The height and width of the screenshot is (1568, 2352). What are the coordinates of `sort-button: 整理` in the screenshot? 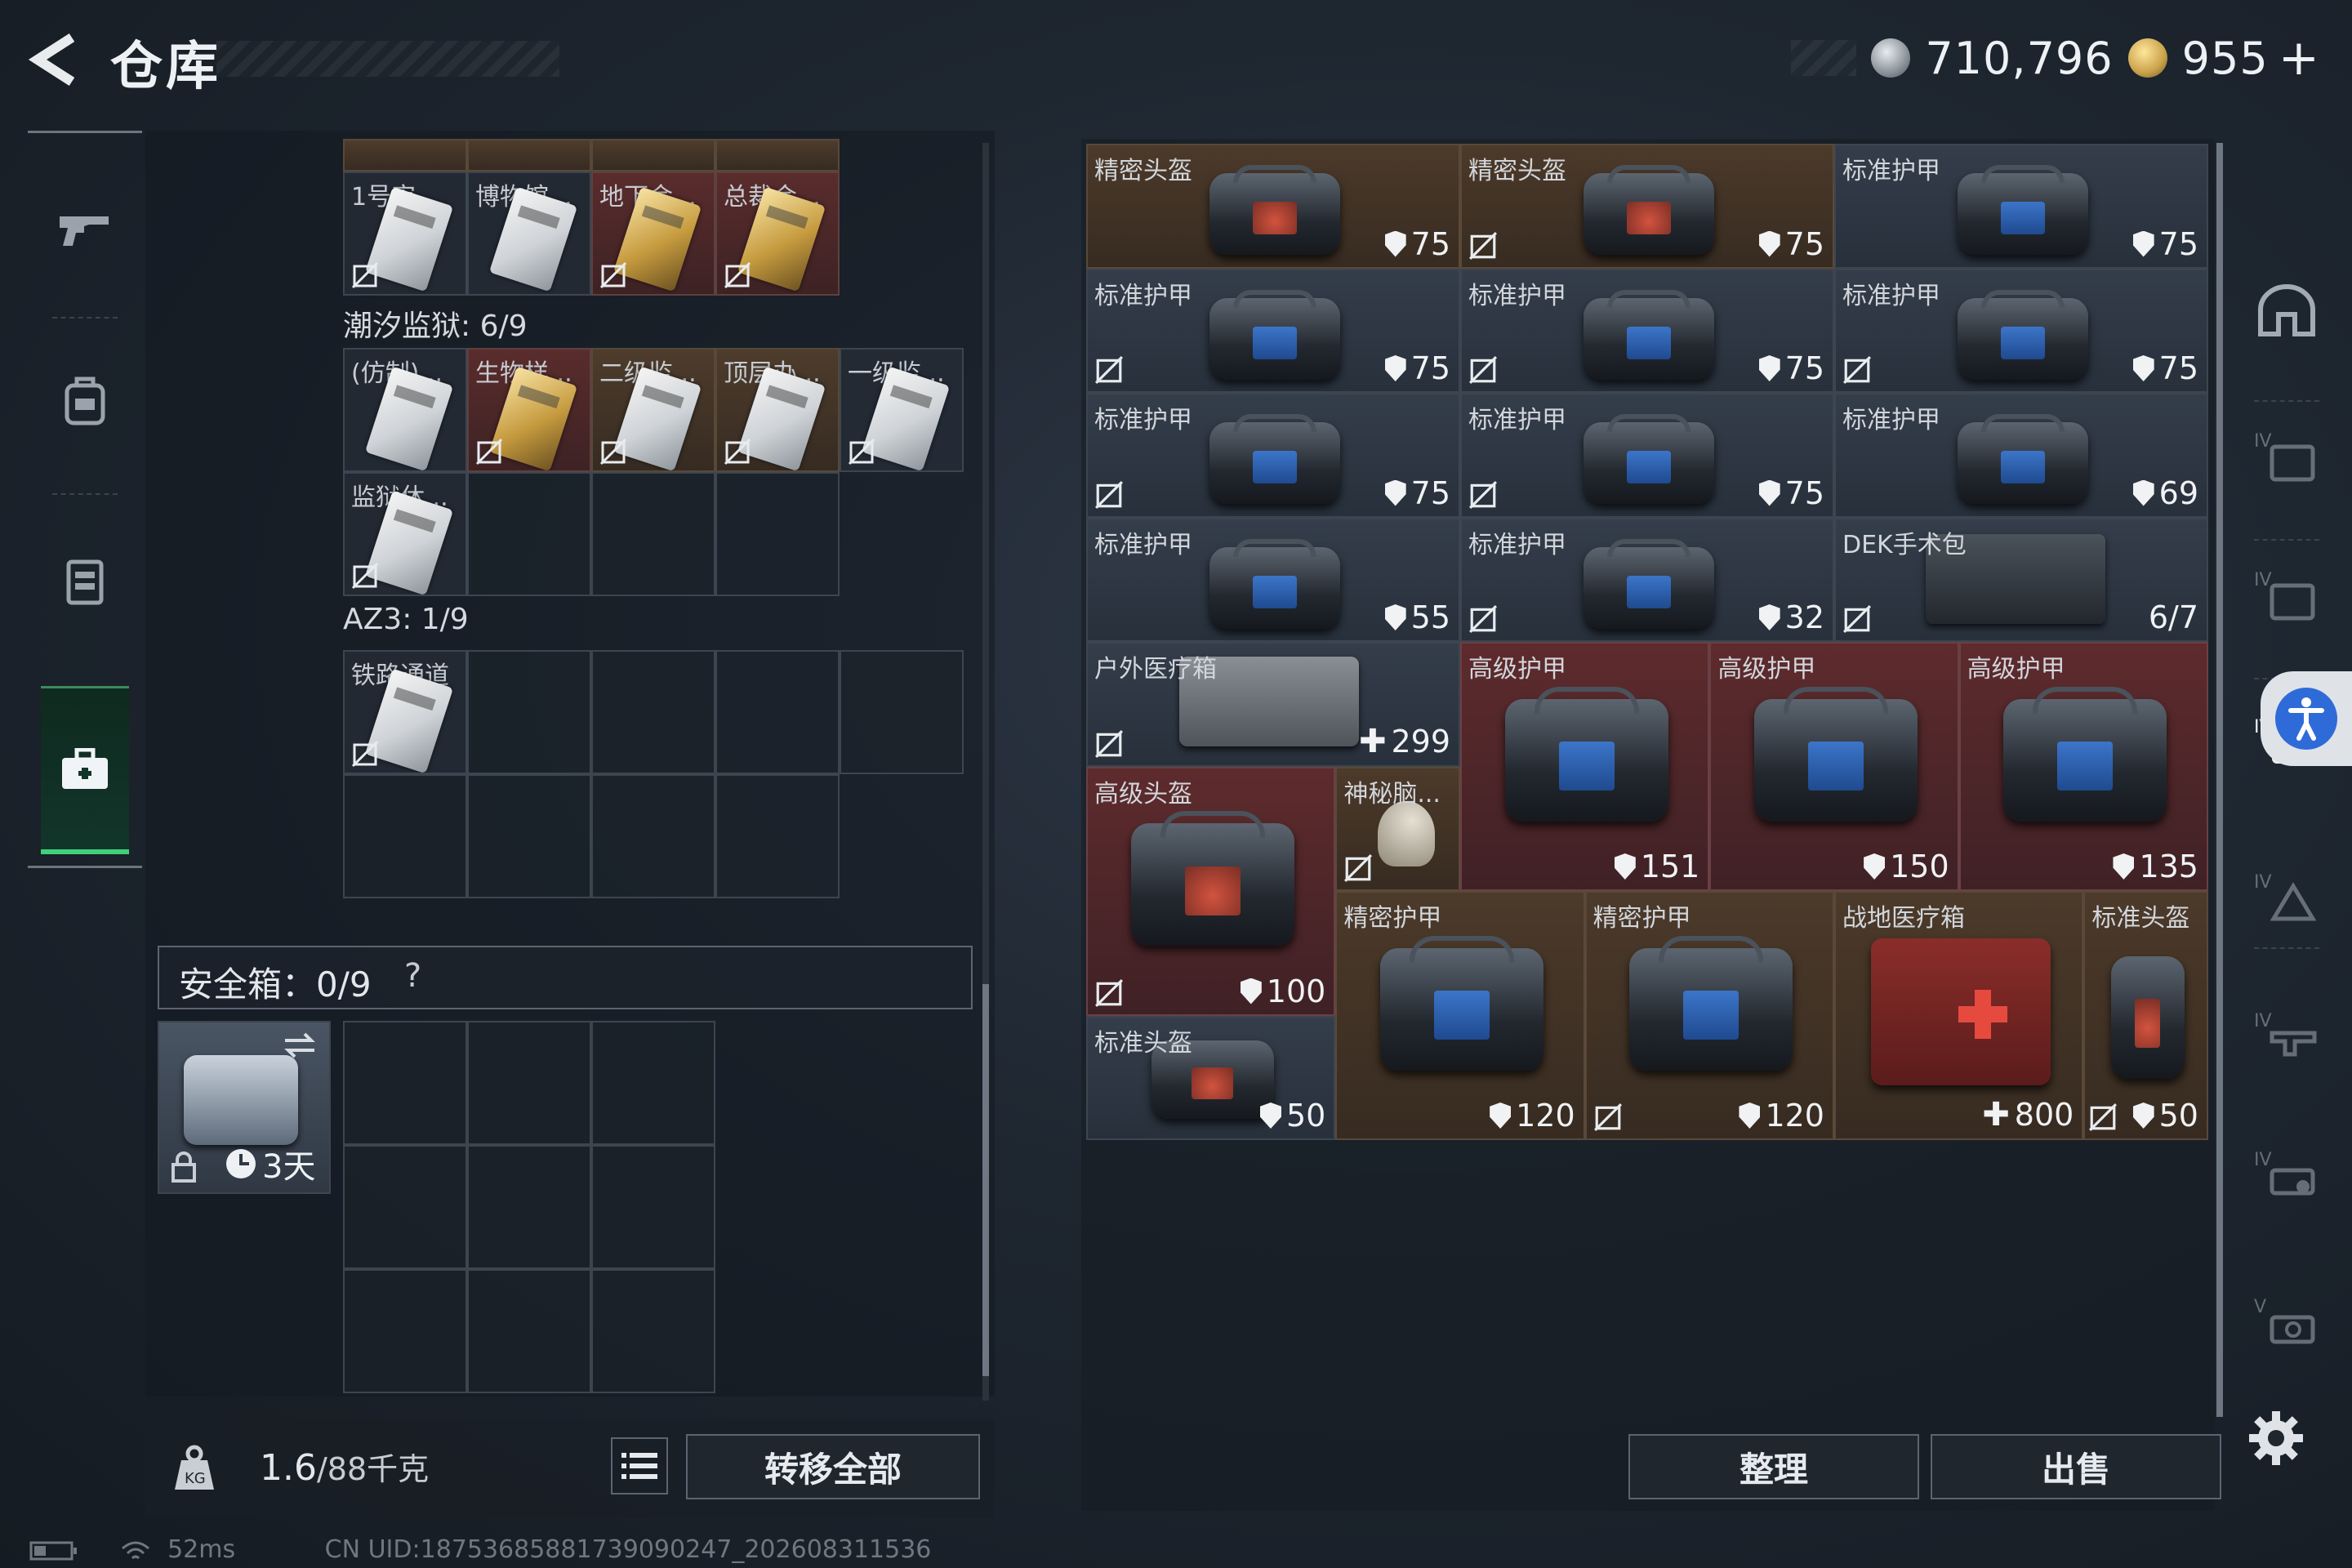 It's located at (1773, 1466).